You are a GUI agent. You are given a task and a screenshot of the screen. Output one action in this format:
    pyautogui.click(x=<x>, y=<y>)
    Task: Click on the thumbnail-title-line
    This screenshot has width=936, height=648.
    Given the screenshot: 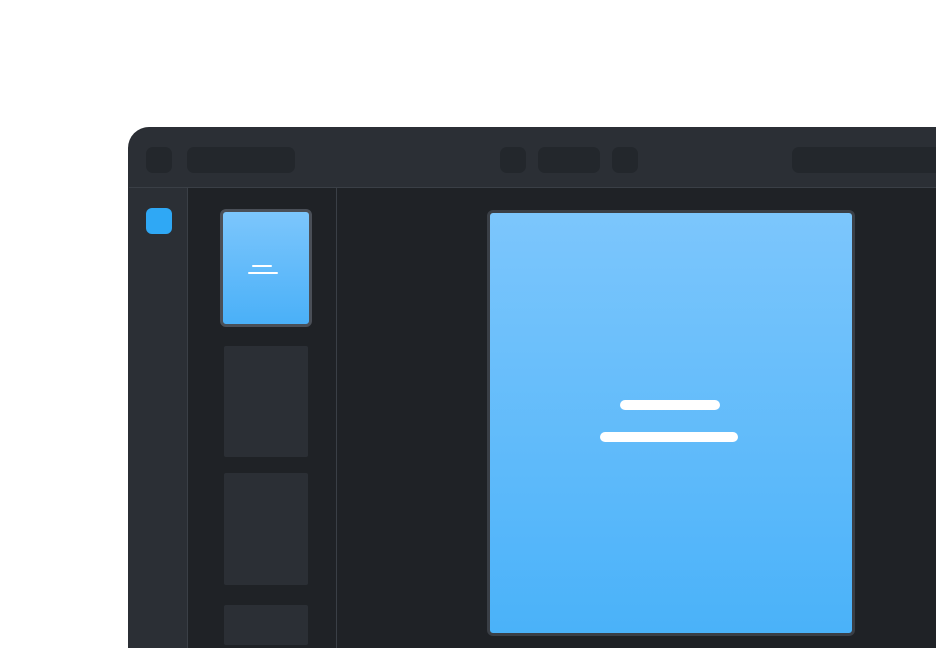 What is the action you would take?
    pyautogui.click(x=262, y=266)
    